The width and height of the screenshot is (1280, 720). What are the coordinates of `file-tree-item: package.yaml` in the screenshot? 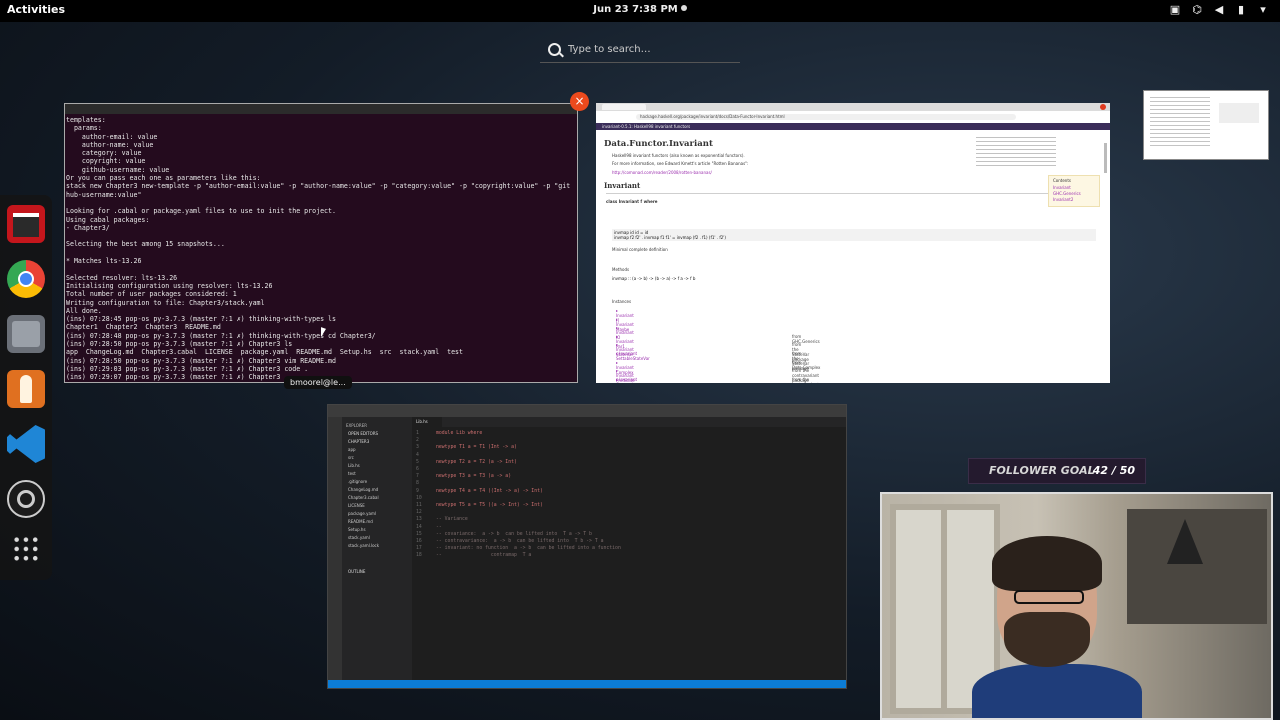 It's located at (377, 514).